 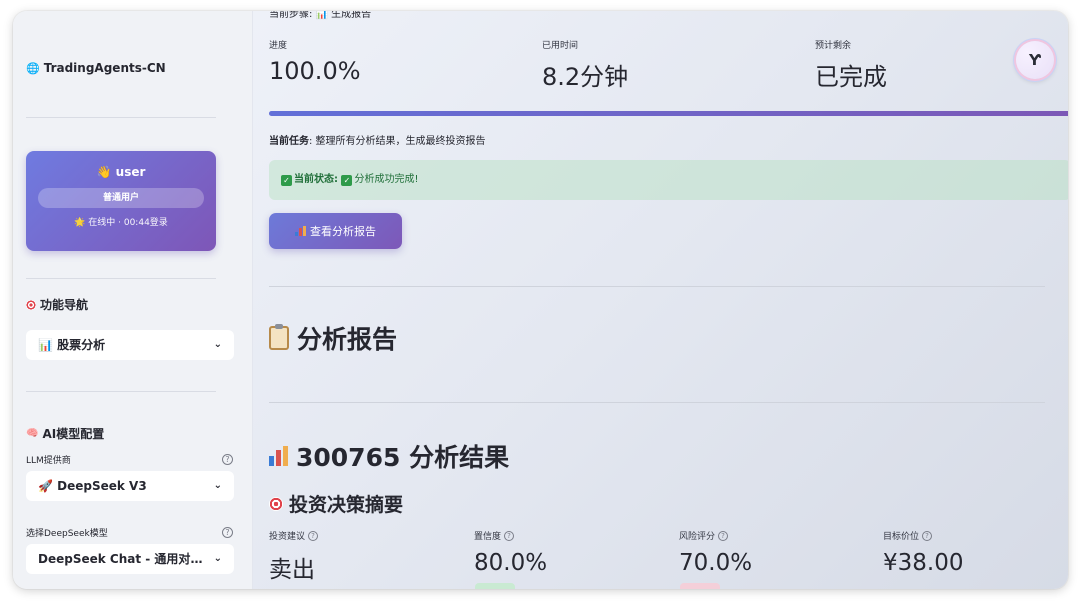 I want to click on llm-provider-value: 🚀 DeepSeek V3, so click(x=92, y=486).